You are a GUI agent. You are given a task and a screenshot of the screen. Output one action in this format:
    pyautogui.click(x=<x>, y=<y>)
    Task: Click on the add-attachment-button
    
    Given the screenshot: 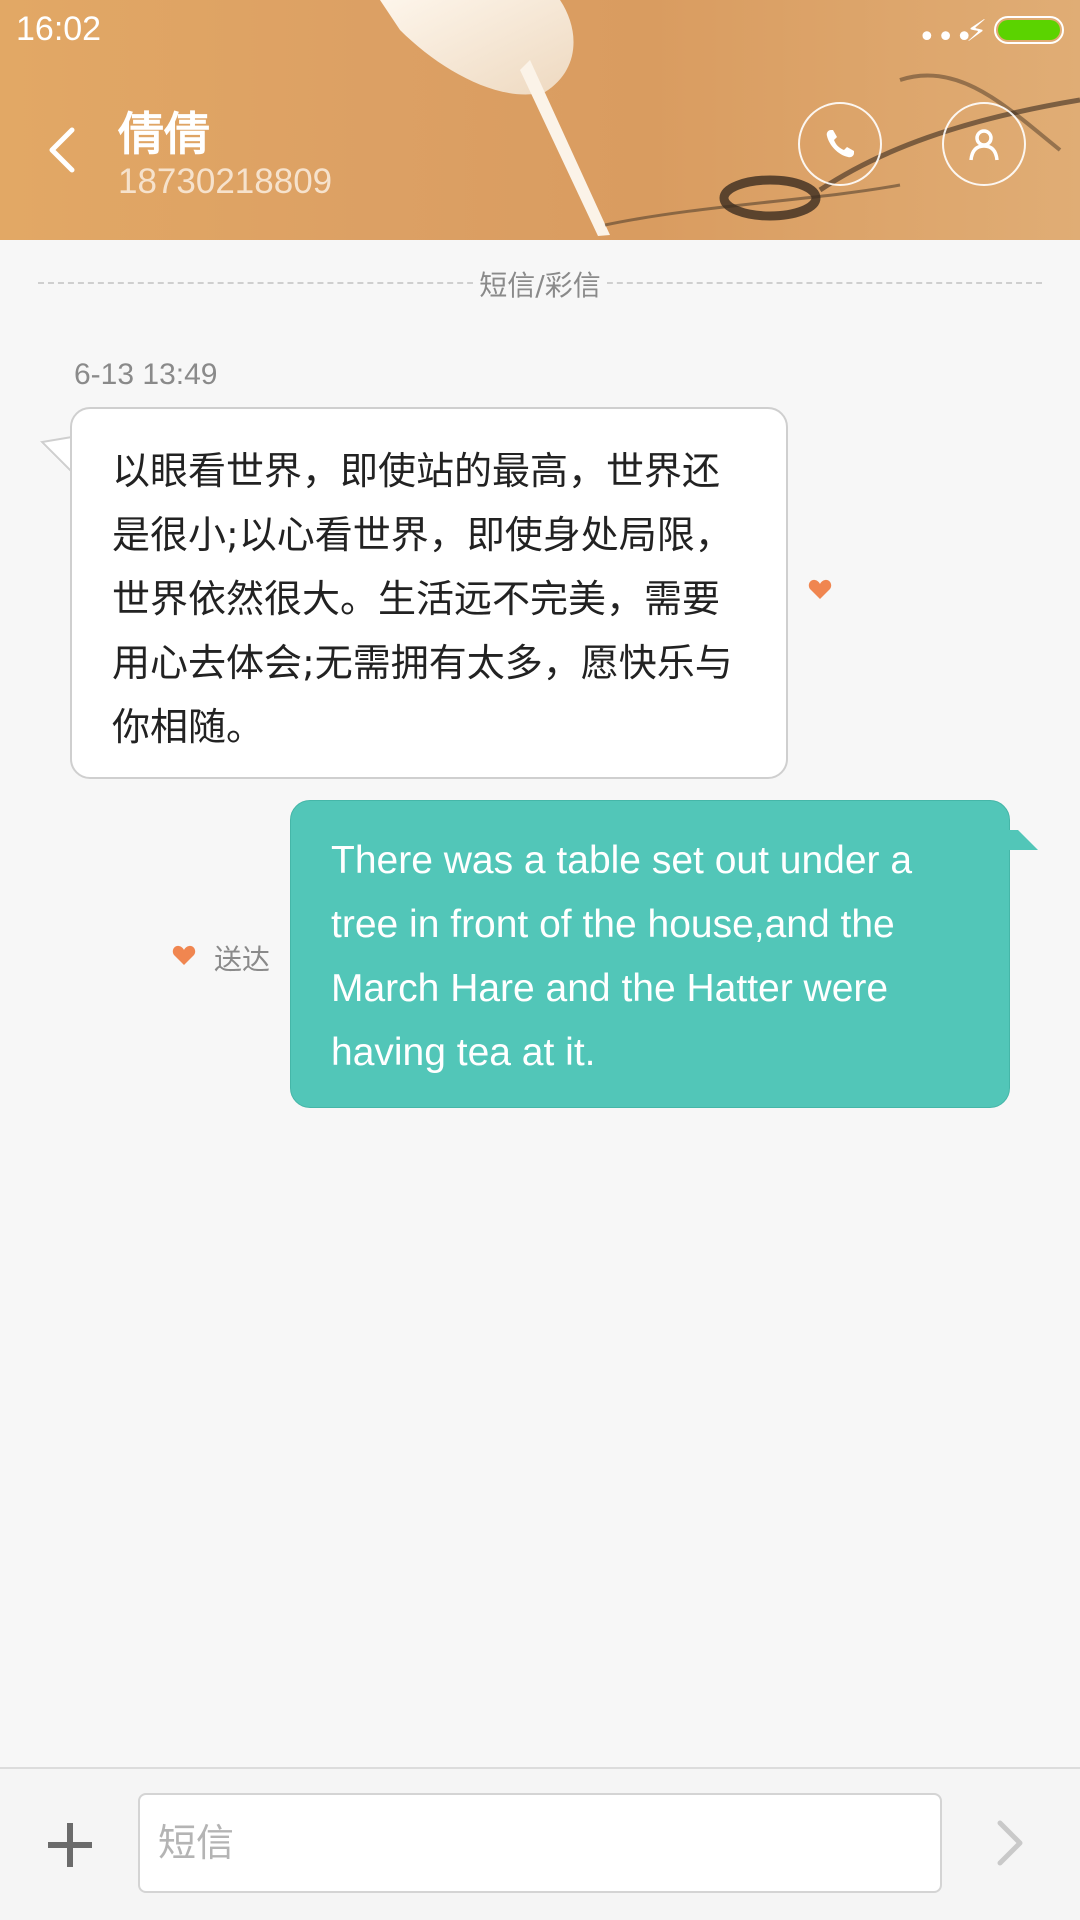 What is the action you would take?
    pyautogui.click(x=70, y=1845)
    